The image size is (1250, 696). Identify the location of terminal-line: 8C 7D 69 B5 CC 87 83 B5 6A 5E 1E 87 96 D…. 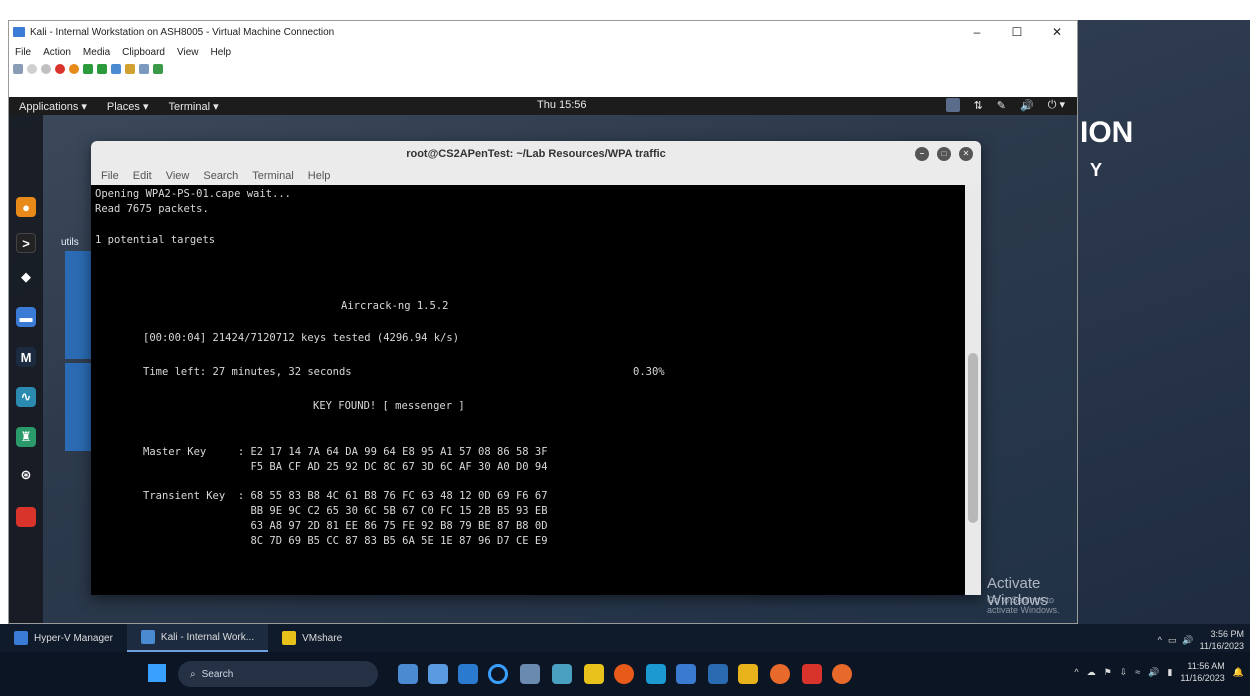
(345, 541).